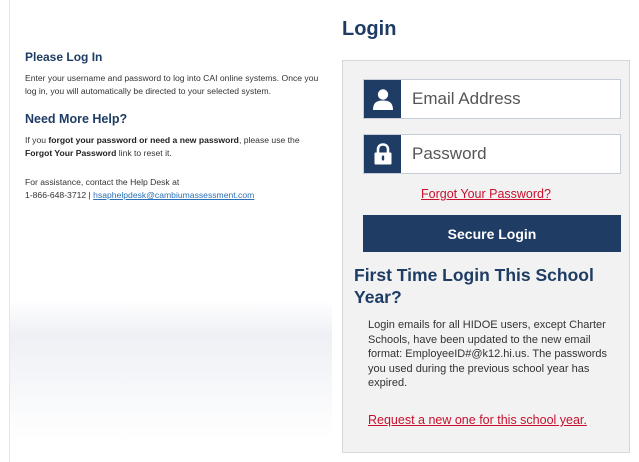 This screenshot has width=639, height=462. What do you see at coordinates (382, 99) in the screenshot?
I see `user-icon` at bounding box center [382, 99].